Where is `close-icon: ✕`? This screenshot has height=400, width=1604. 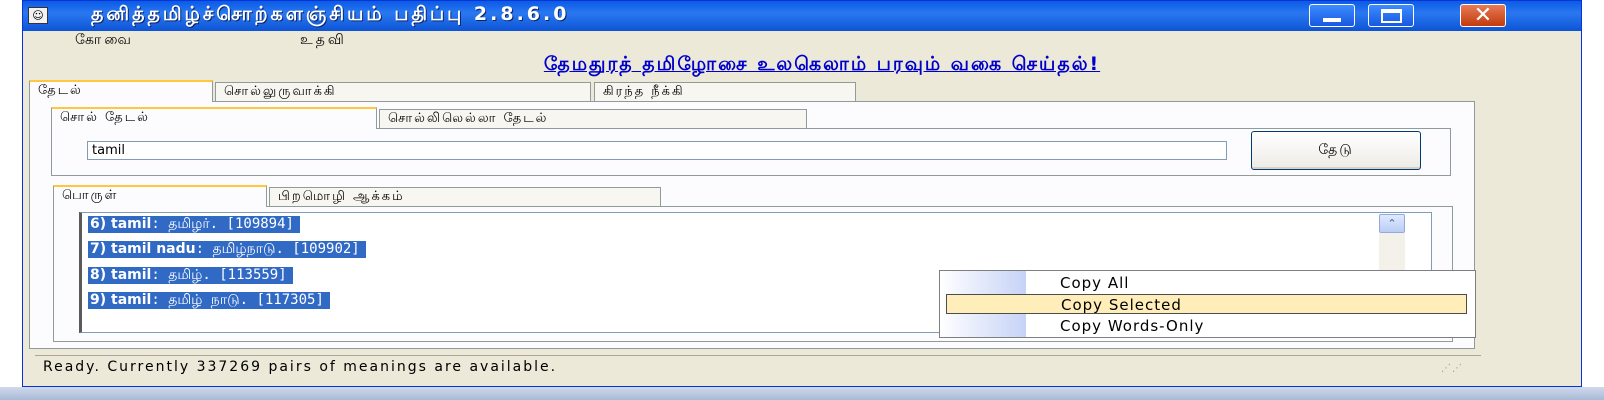
close-icon: ✕ is located at coordinates (1483, 15).